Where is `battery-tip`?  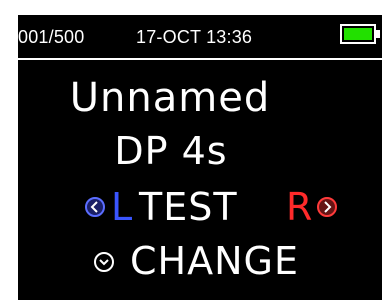 battery-tip is located at coordinates (378, 34).